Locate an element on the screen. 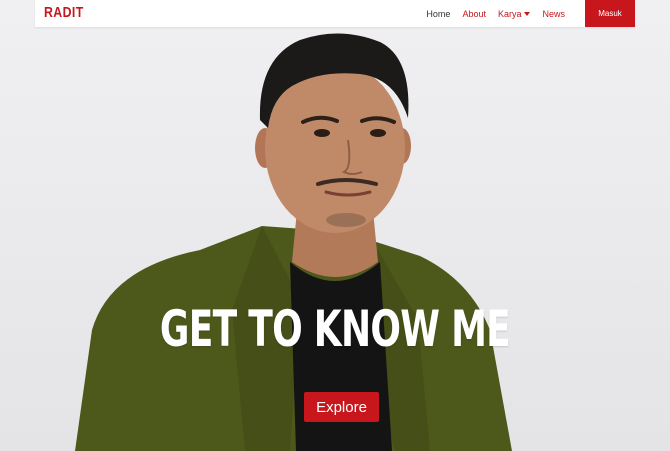  nav-links: Home About Karya News Masuk is located at coordinates (530, 13).